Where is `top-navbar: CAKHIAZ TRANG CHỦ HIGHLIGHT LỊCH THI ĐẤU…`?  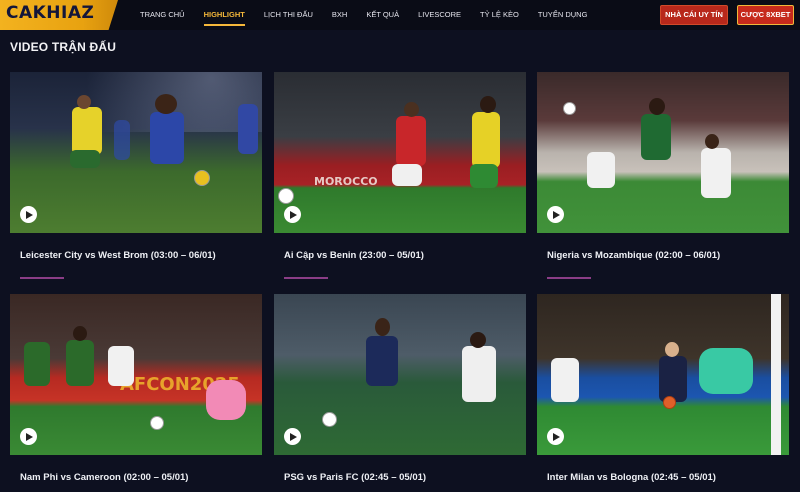
top-navbar: CAKHIAZ TRANG CHỦ HIGHLIGHT LỊCH THI ĐẤU… is located at coordinates (400, 15).